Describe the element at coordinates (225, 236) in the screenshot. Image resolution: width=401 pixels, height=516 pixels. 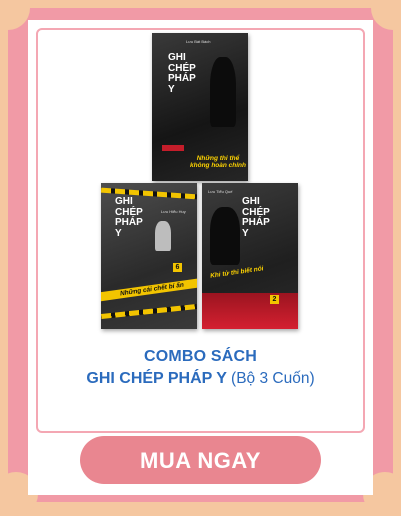
I see `figure-image` at that location.